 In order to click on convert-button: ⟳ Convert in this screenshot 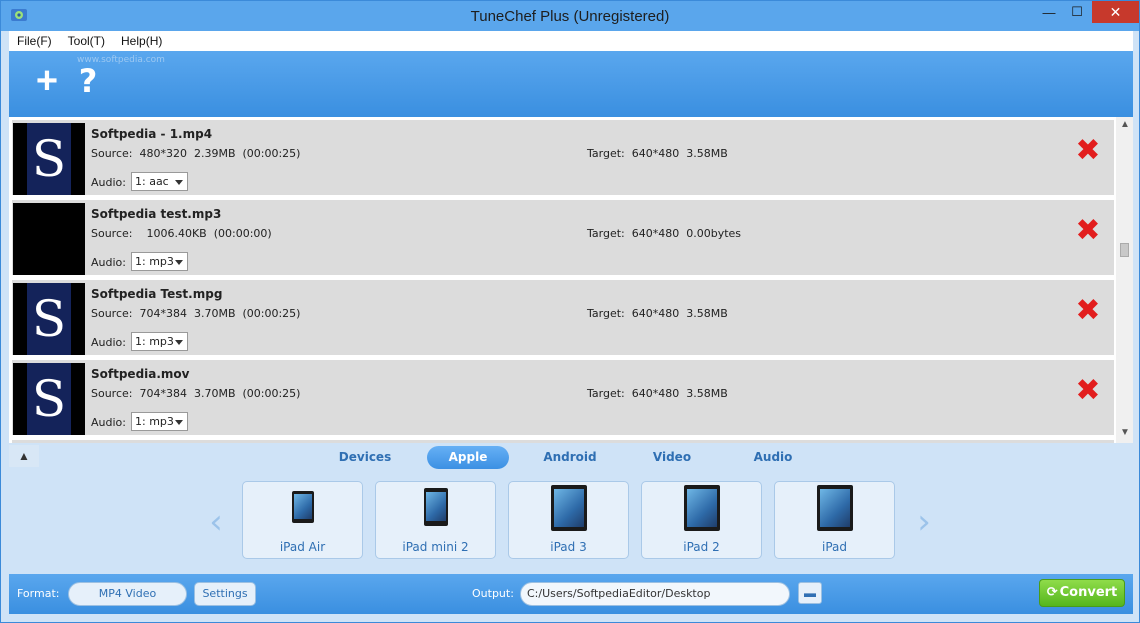, I will do `click(1082, 593)`.